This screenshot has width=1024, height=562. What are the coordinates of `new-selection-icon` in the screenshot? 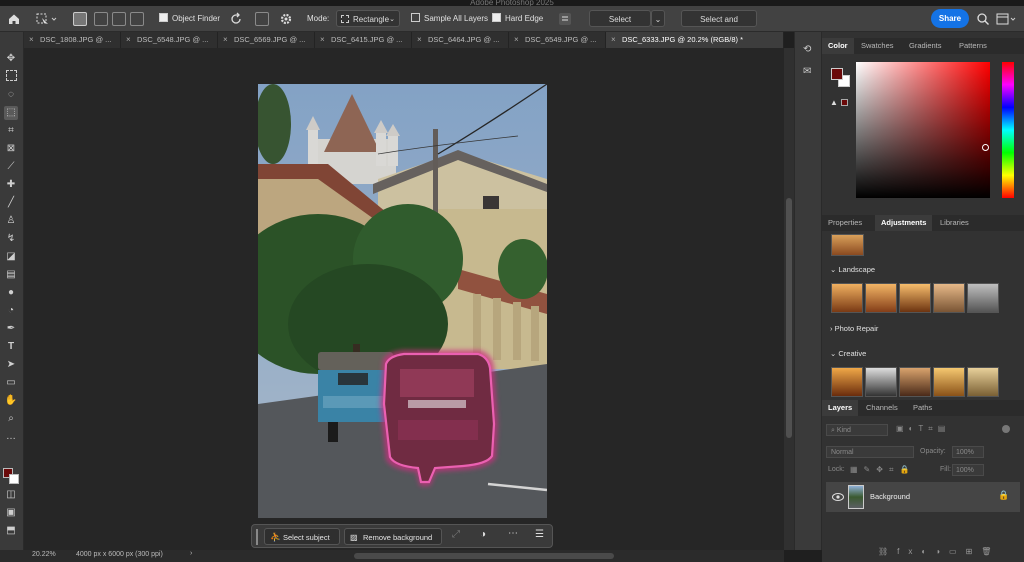 It's located at (80, 19).